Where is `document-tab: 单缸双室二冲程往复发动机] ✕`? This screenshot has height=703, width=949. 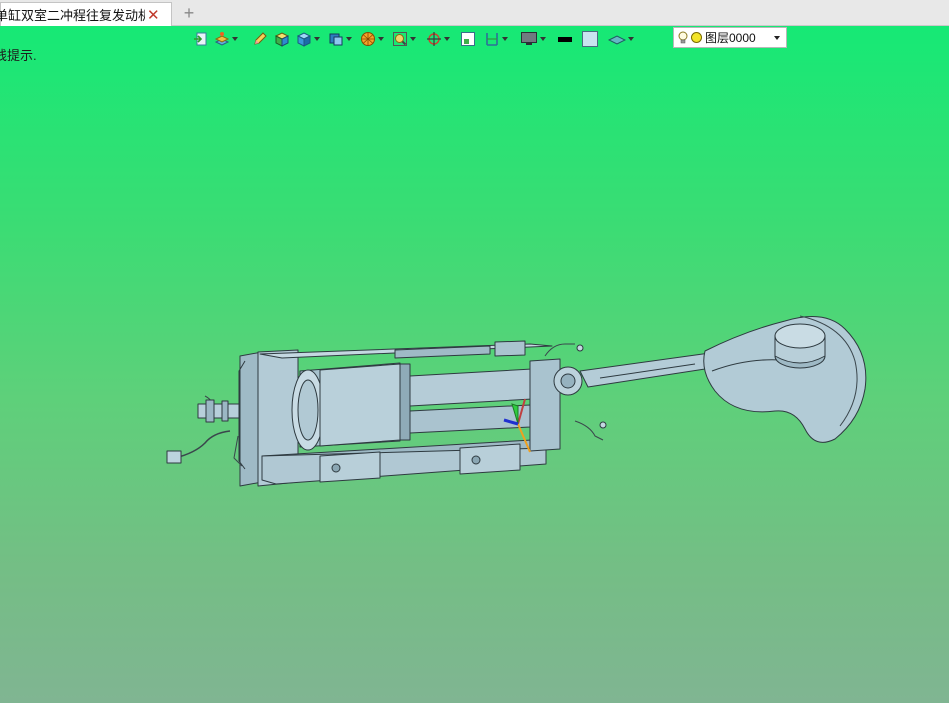 document-tab: 单缸双室二冲程往复发动机] ✕ is located at coordinates (86, 14).